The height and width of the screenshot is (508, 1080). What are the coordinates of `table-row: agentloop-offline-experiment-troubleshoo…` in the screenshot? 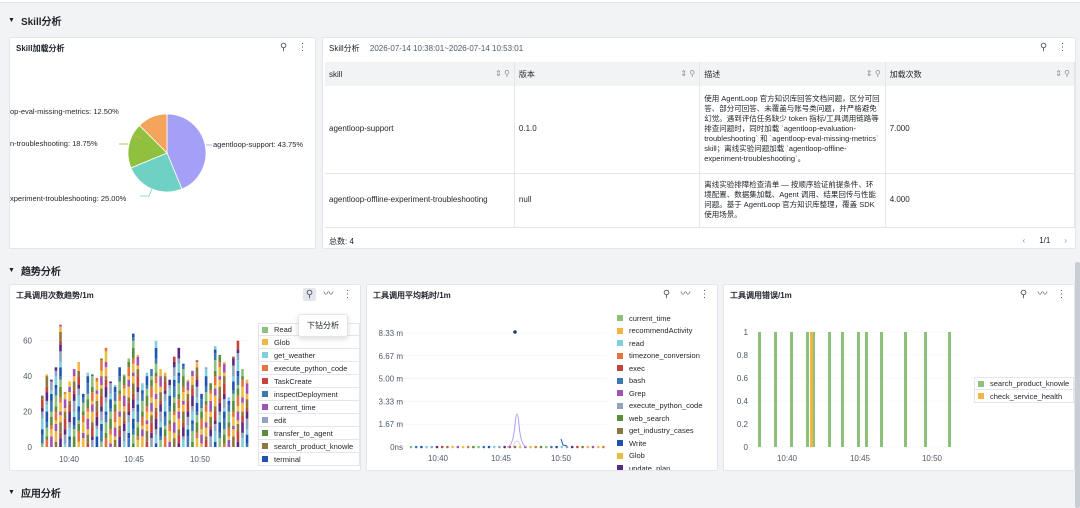 It's located at (700, 200).